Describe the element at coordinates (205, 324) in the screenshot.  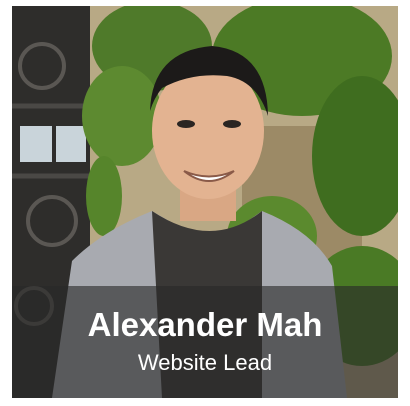
I see `person-name: Alexander Mah` at that location.